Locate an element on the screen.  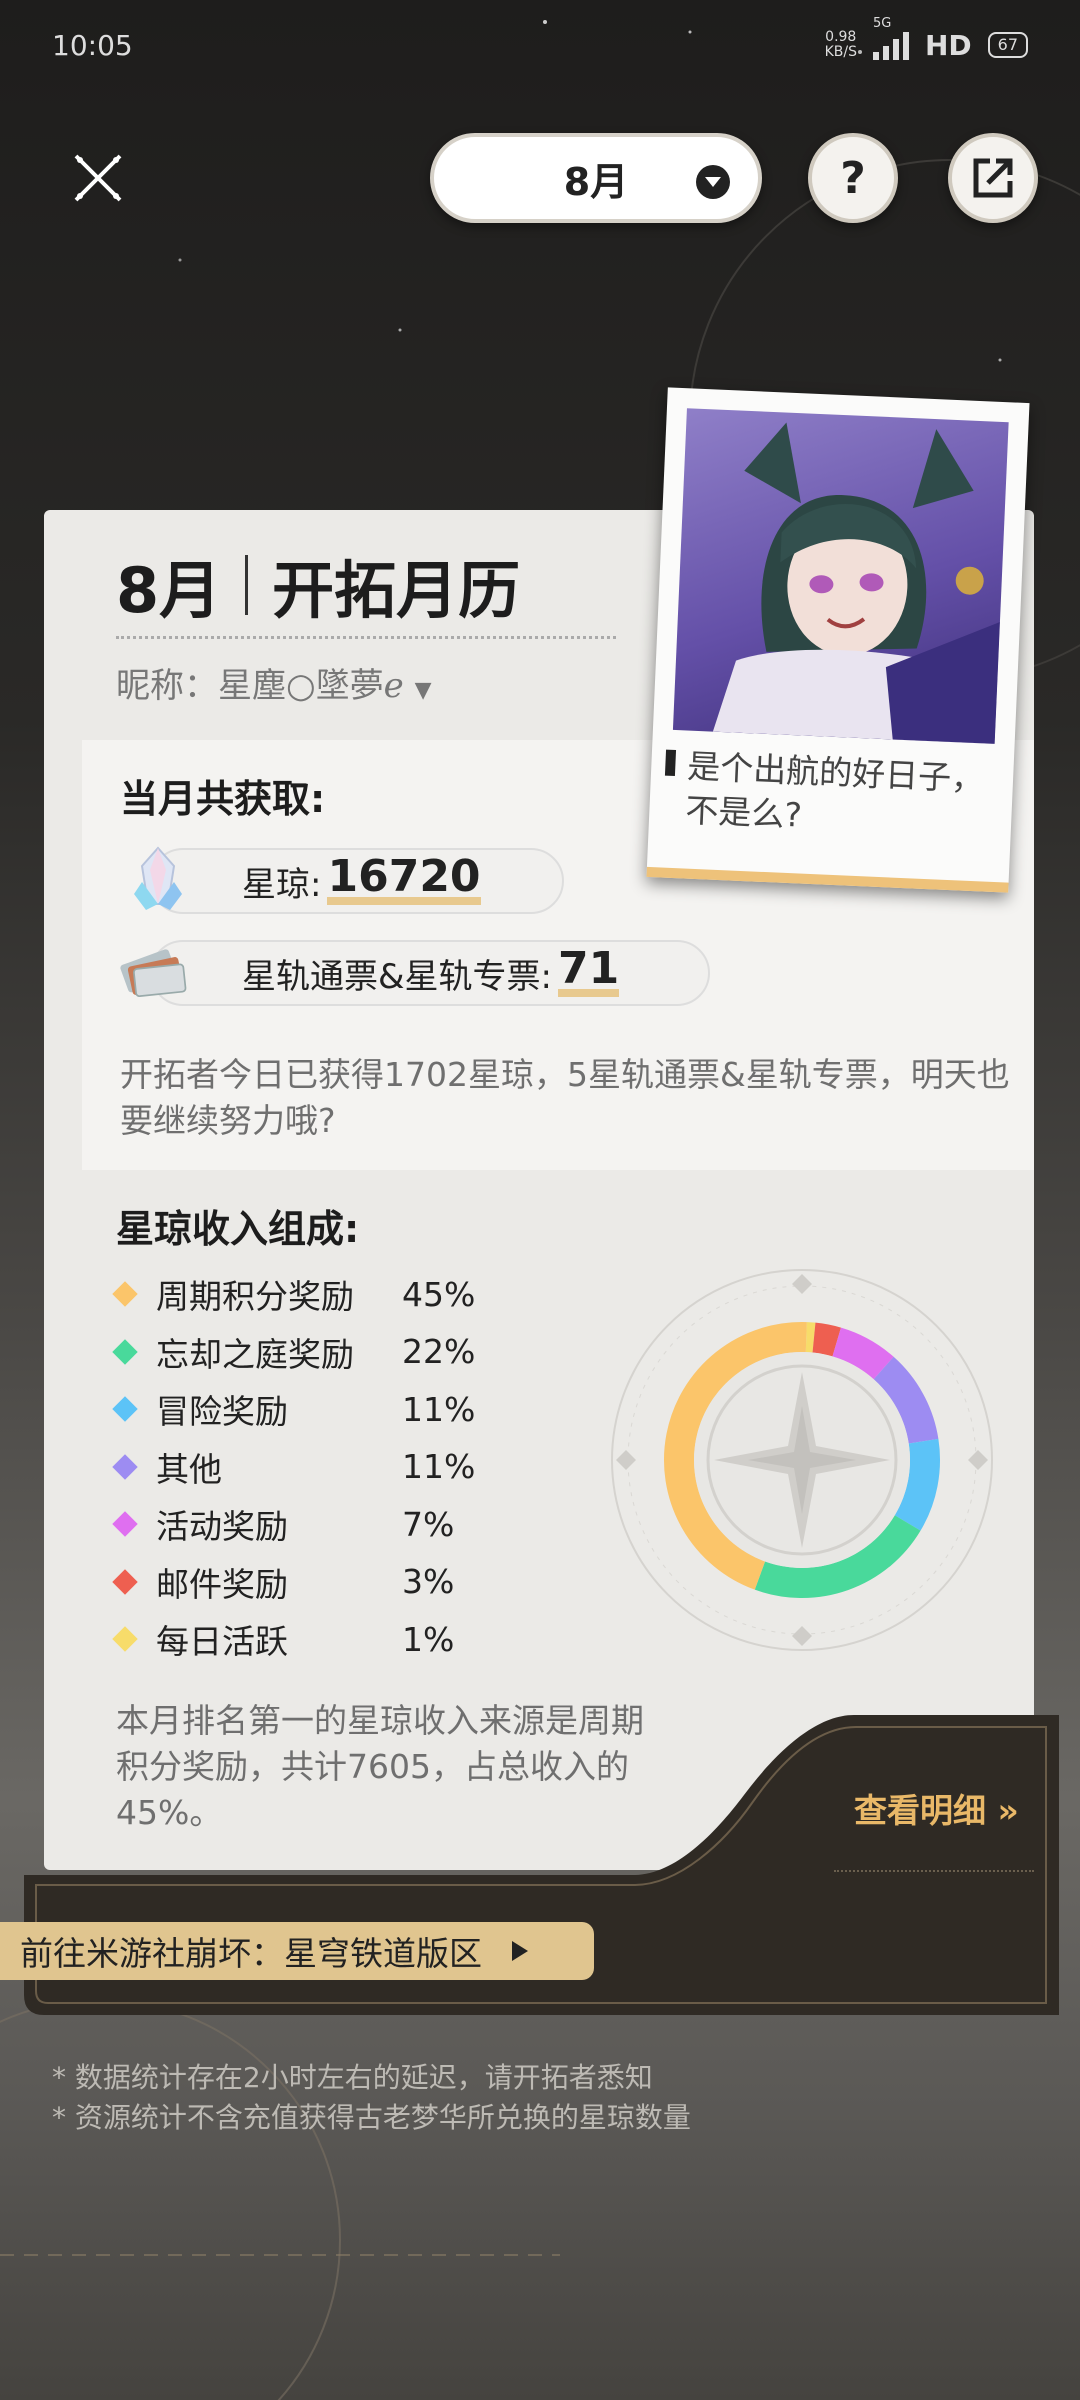
legend-item: 周期积分奖励 45% is located at coordinates (293, 1294).